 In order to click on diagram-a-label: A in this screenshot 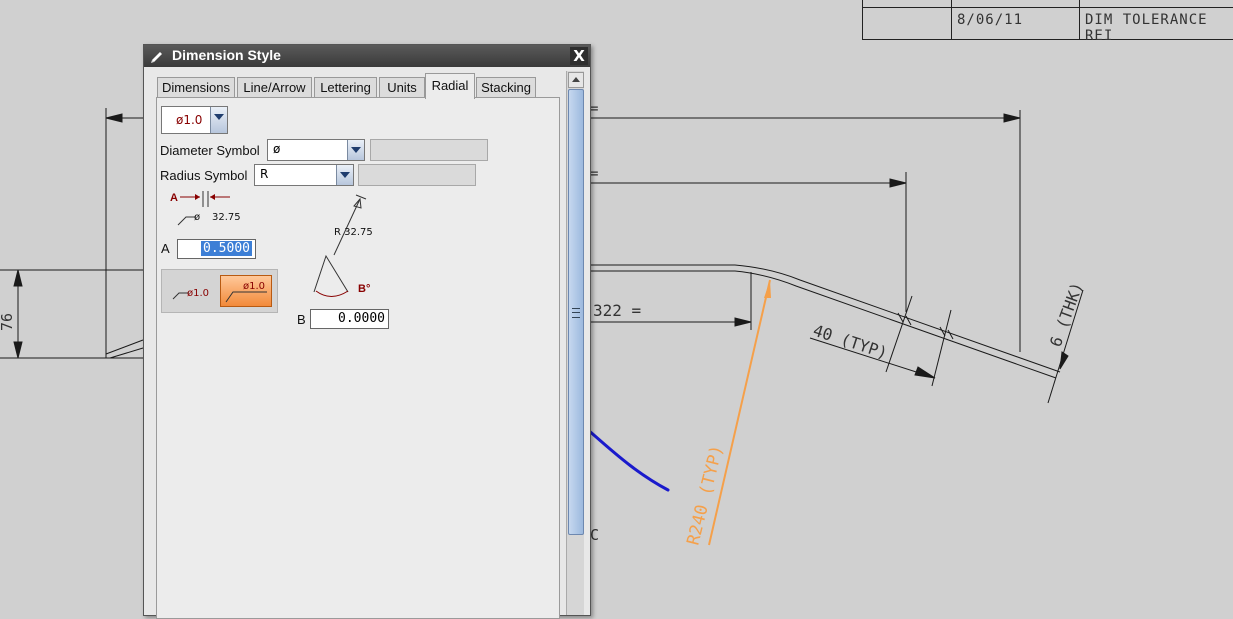, I will do `click(174, 198)`.